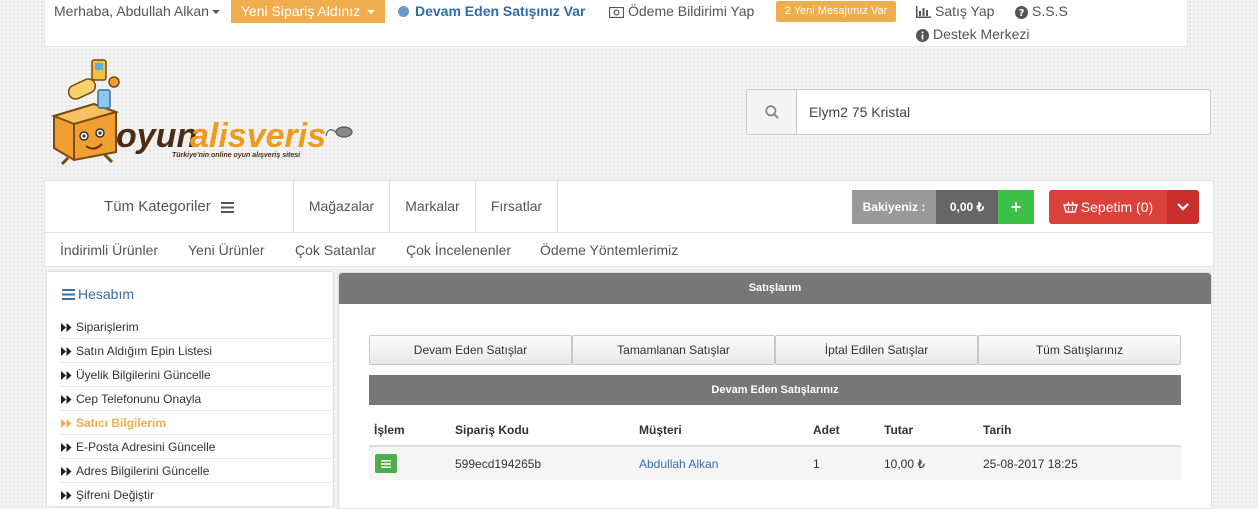 The image size is (1258, 509). What do you see at coordinates (492, 430) in the screenshot?
I see `column-header-order-code: Sipariş Kodu` at bounding box center [492, 430].